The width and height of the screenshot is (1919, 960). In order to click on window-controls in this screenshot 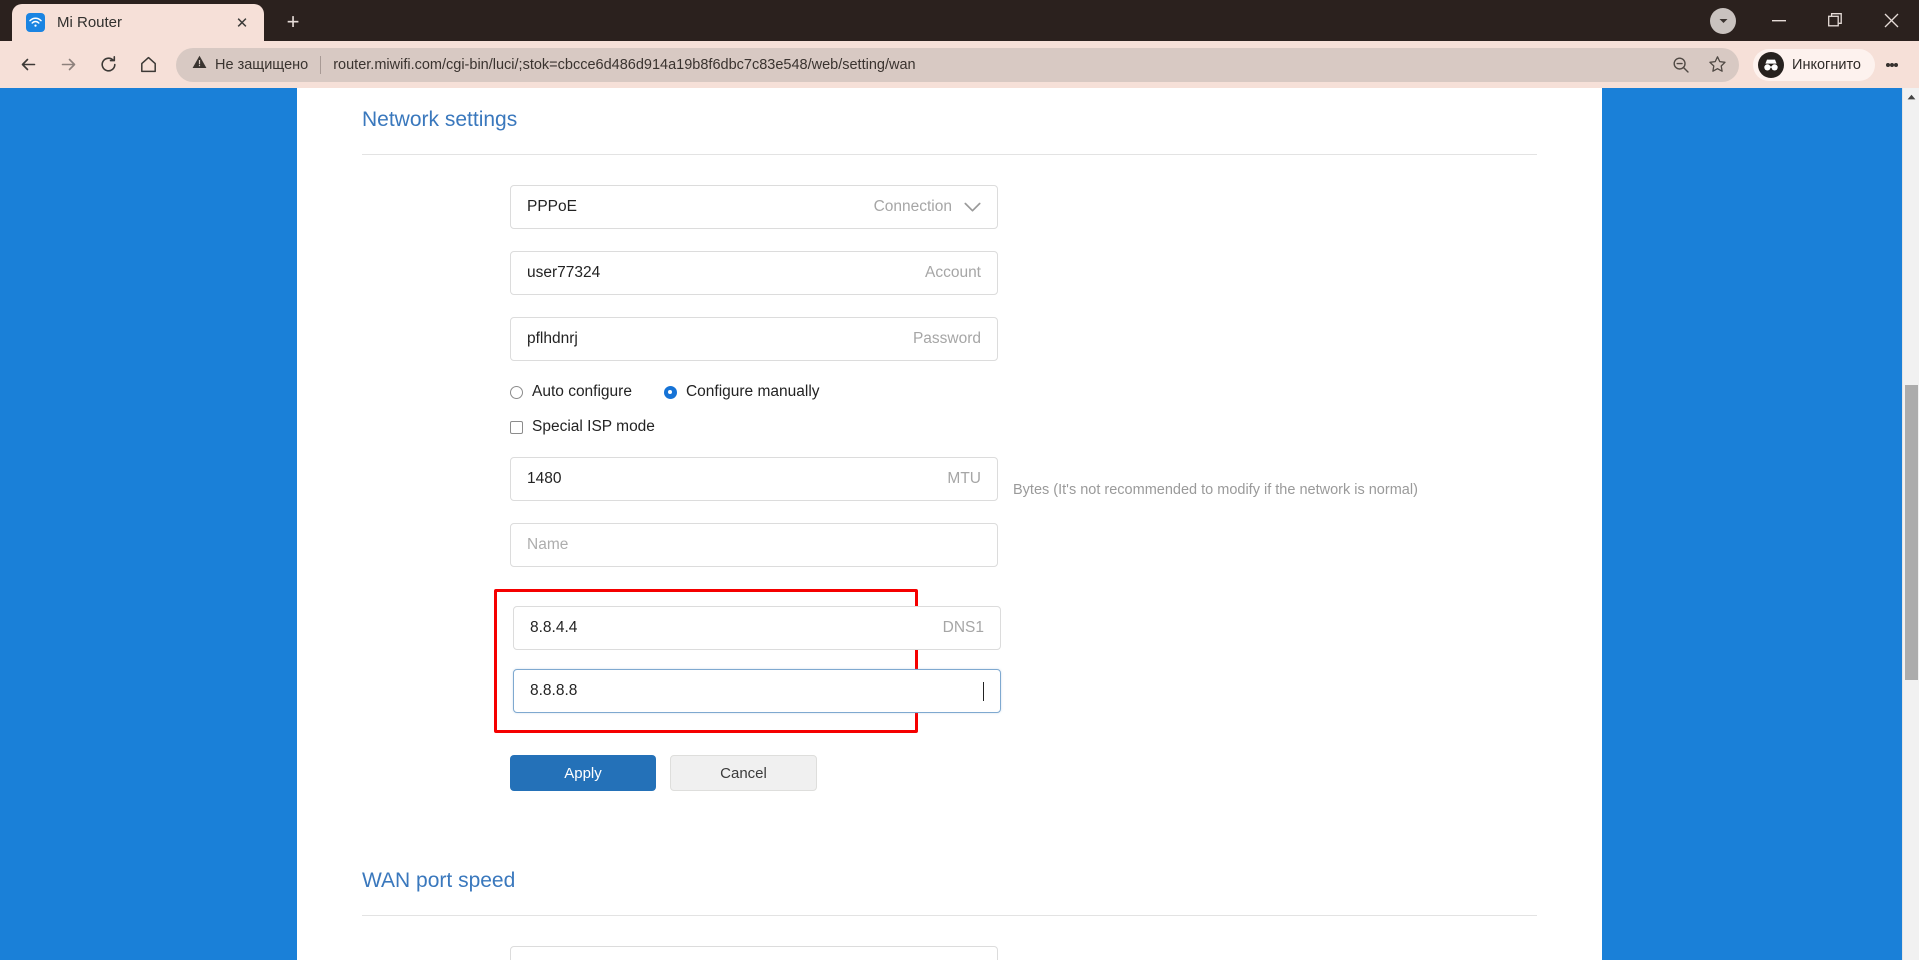, I will do `click(1807, 20)`.